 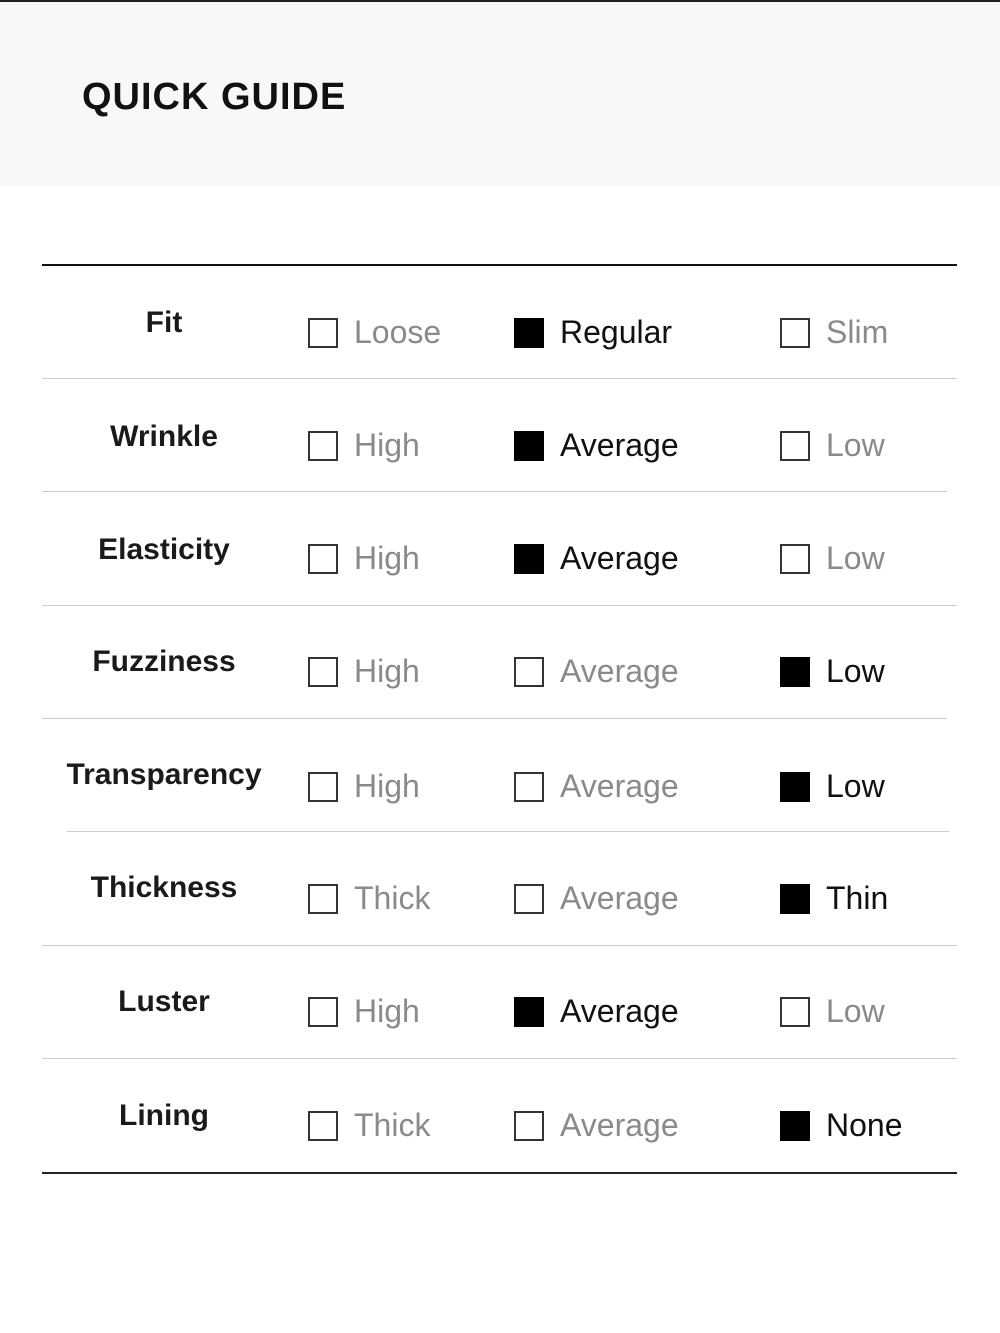 I want to click on option-thin: Thin, so click(x=834, y=898).